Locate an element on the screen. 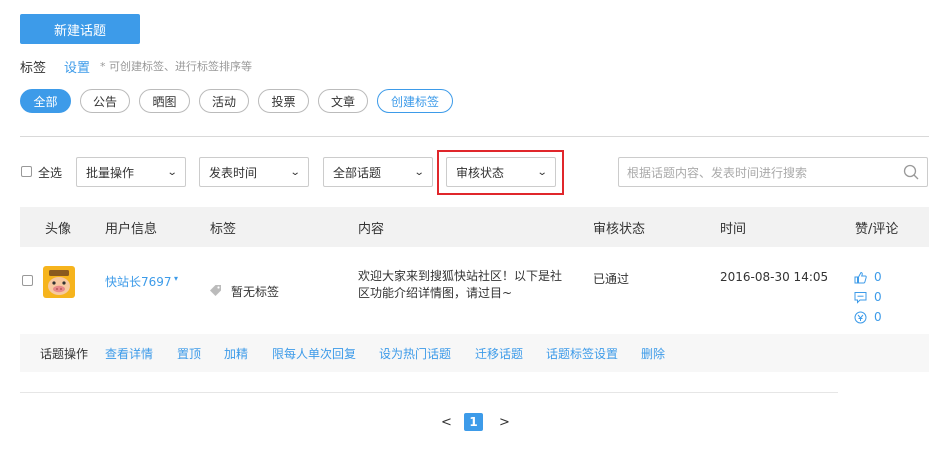 This screenshot has width=929, height=449. header-content: 内容 is located at coordinates (371, 229).